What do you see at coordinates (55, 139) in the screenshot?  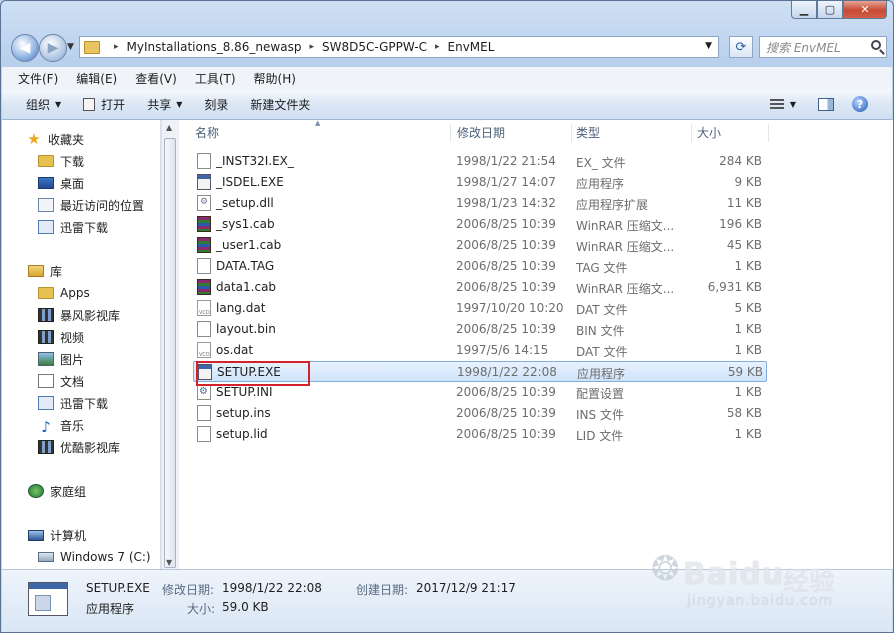 I see `nav-favorites: ★ 收藏夹` at bounding box center [55, 139].